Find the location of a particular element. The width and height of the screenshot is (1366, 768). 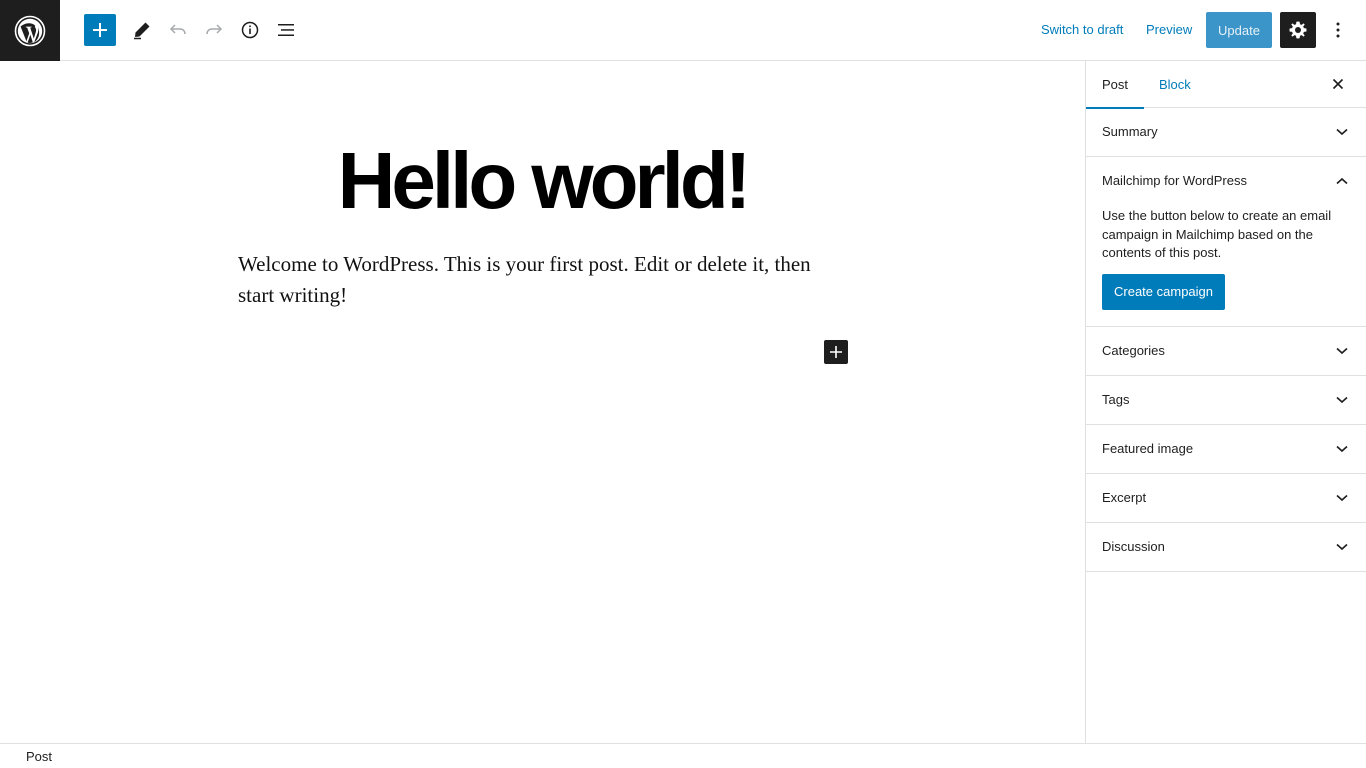

tab-post: Post is located at coordinates (1115, 85).